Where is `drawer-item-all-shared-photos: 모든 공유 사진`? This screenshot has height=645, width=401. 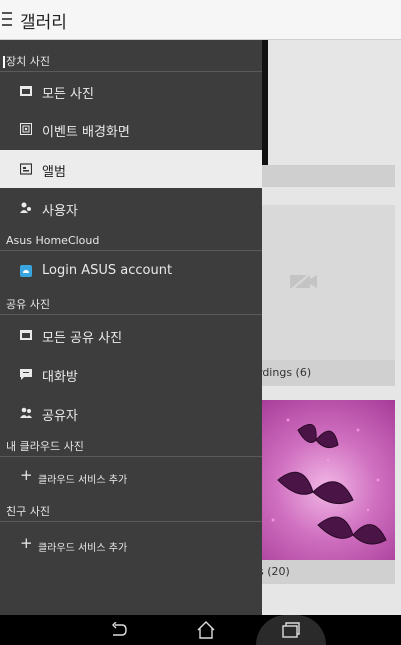
drawer-item-all-shared-photos: 모든 공유 사진 is located at coordinates (131, 335).